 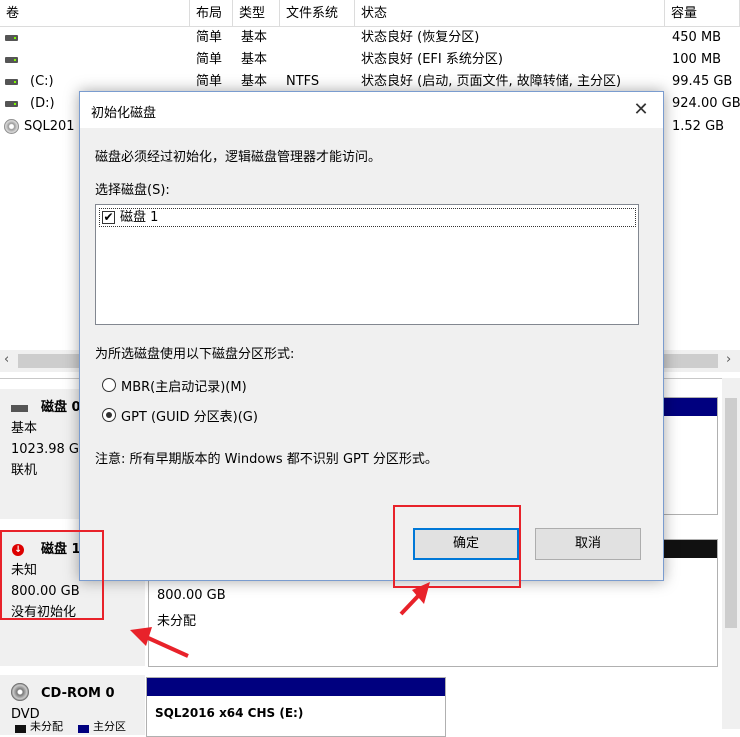 I want to click on annotation-arrows, so click(x=280, y=620).